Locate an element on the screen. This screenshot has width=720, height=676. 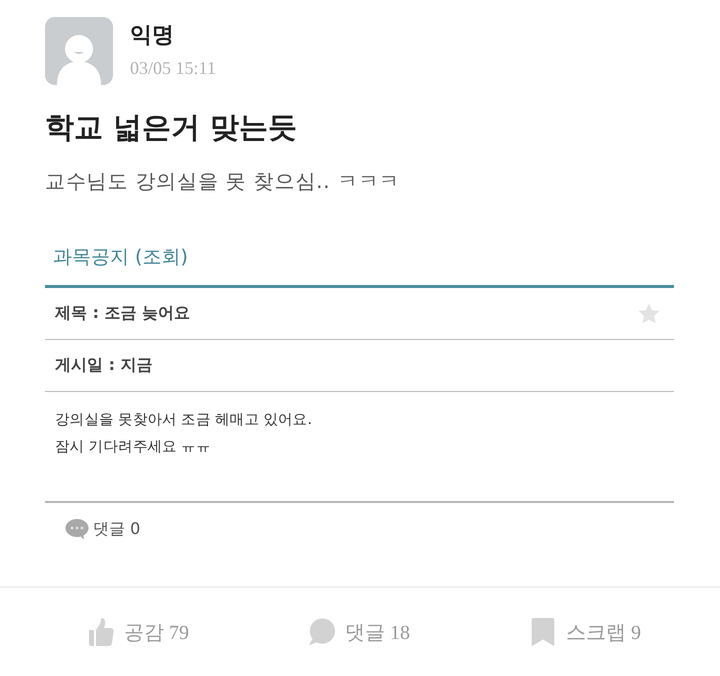
post-title: 학교 넓은거 맞는듯 is located at coordinates (171, 127).